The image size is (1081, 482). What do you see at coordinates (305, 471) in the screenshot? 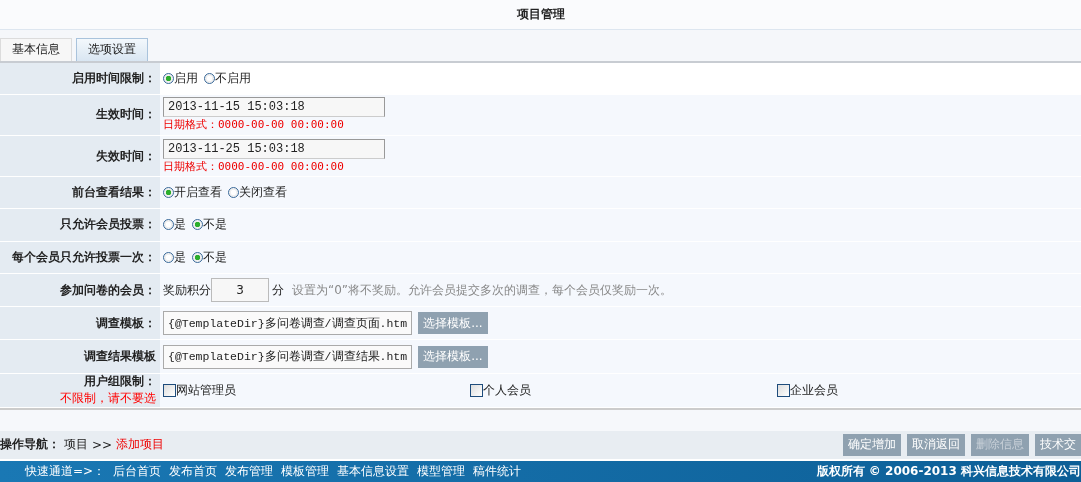
I see `footer-link: 模板管理` at bounding box center [305, 471].